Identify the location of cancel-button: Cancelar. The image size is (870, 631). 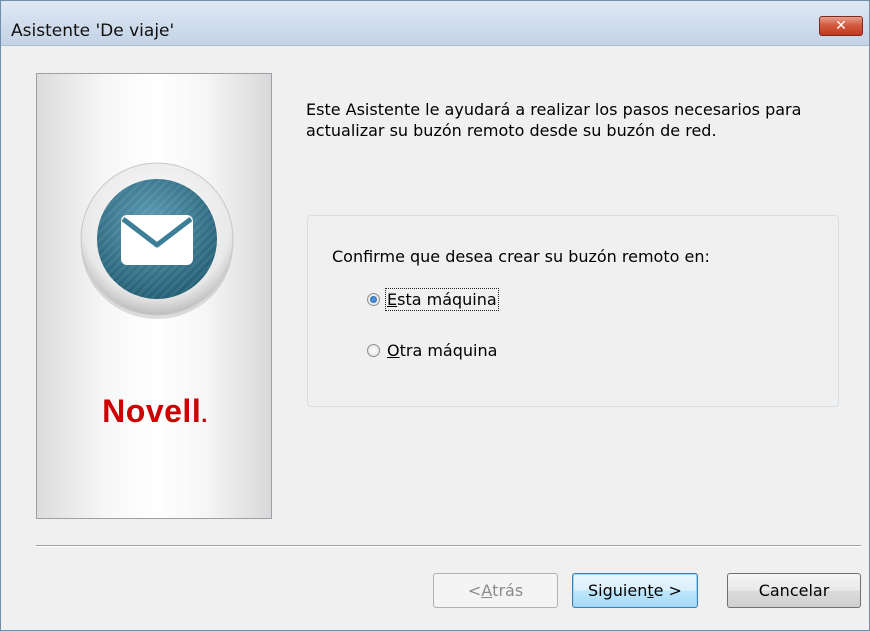
(794, 590).